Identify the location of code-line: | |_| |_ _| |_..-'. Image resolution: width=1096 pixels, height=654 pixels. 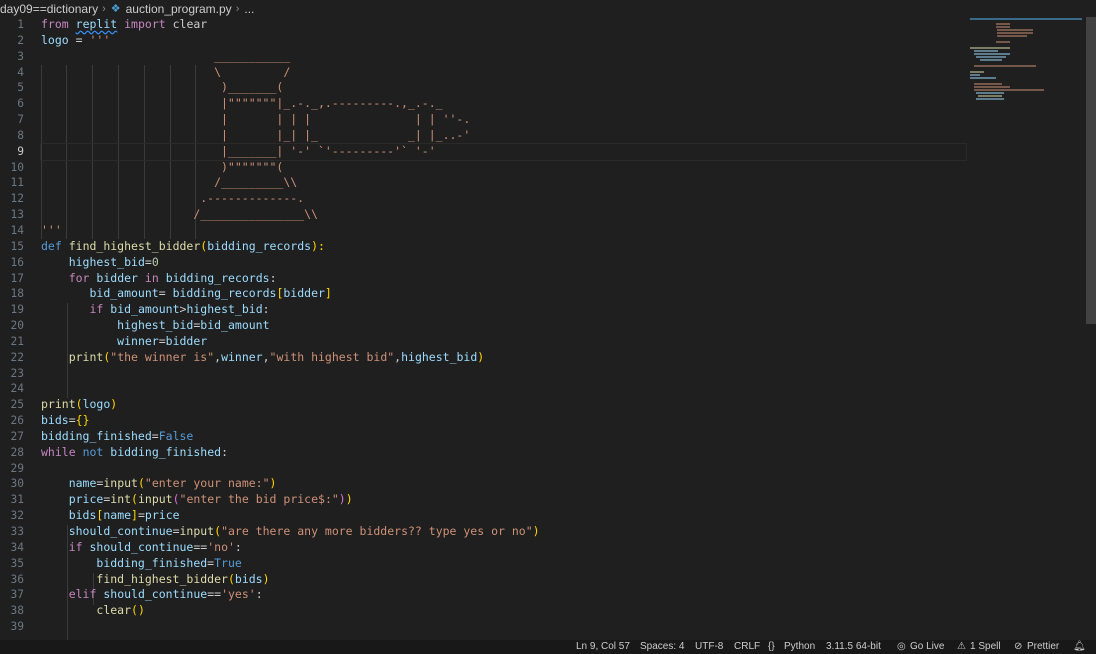
(503, 136).